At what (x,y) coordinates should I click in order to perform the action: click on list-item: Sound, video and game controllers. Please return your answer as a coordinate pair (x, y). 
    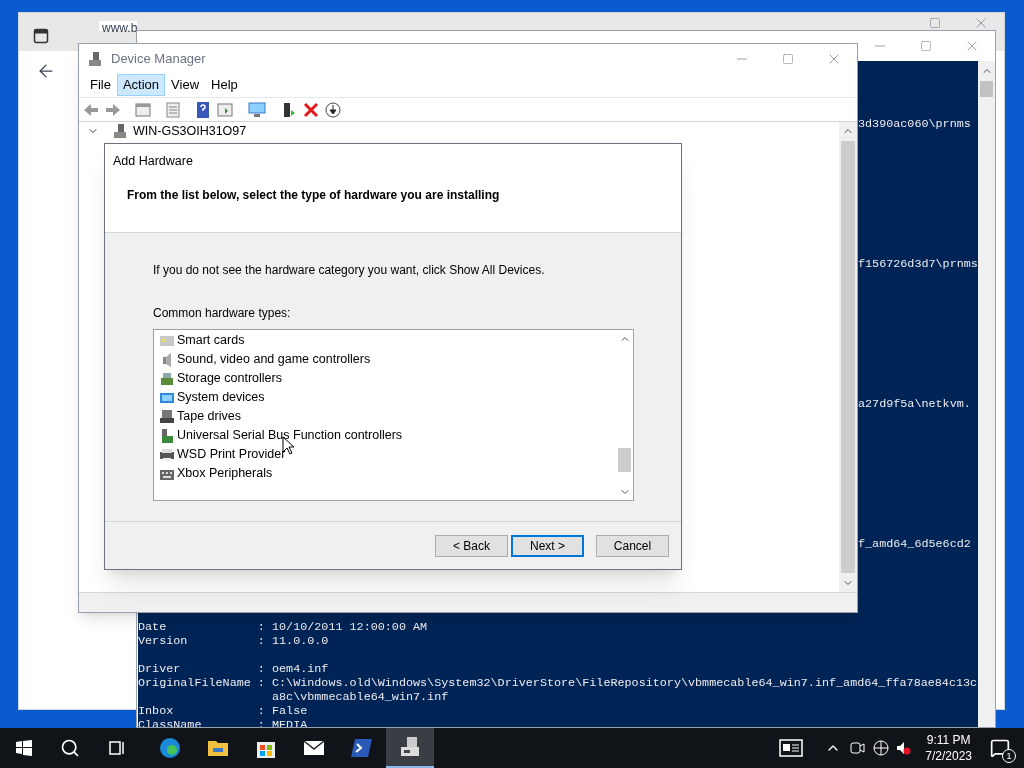
    Looking at the image, I should click on (265, 359).